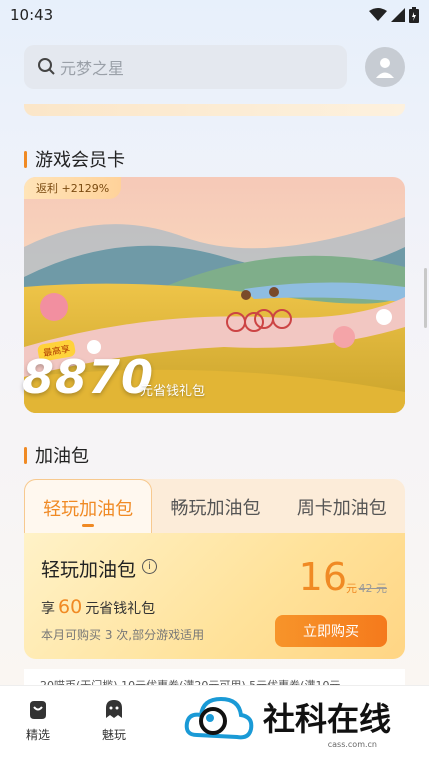 This screenshot has width=429, height=763. I want to click on nav-item-play: 魅玩, so click(114, 730).